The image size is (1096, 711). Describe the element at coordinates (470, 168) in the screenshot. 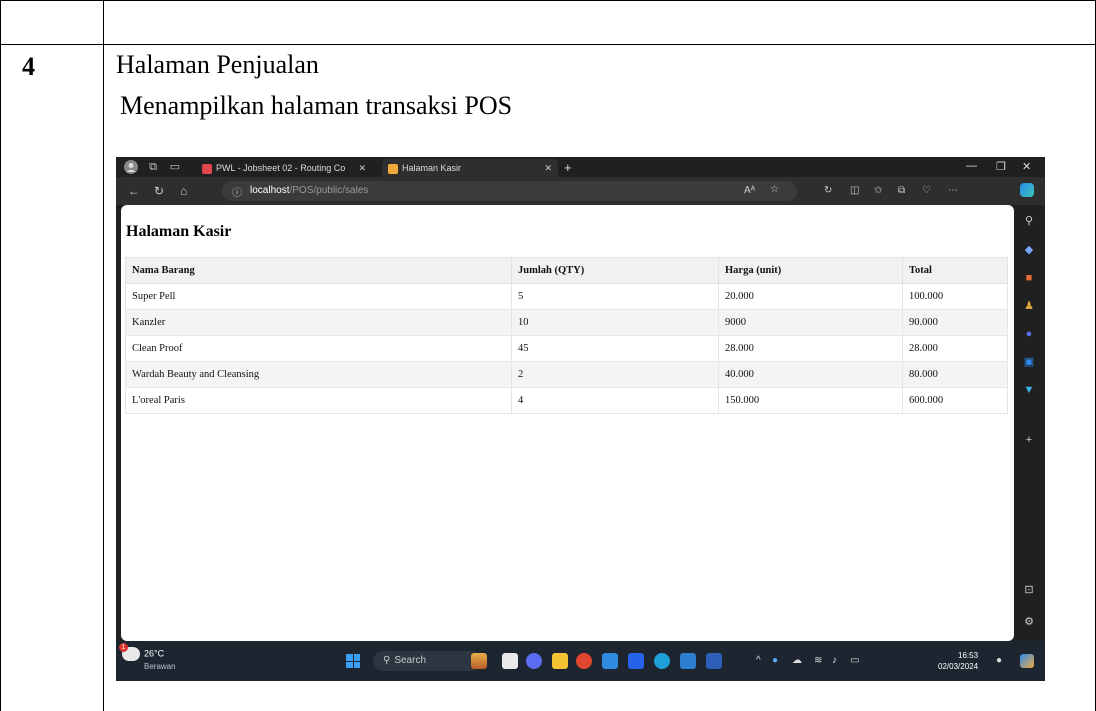

I see `tab-halaman-kasir: Halaman Kasir ✕` at that location.